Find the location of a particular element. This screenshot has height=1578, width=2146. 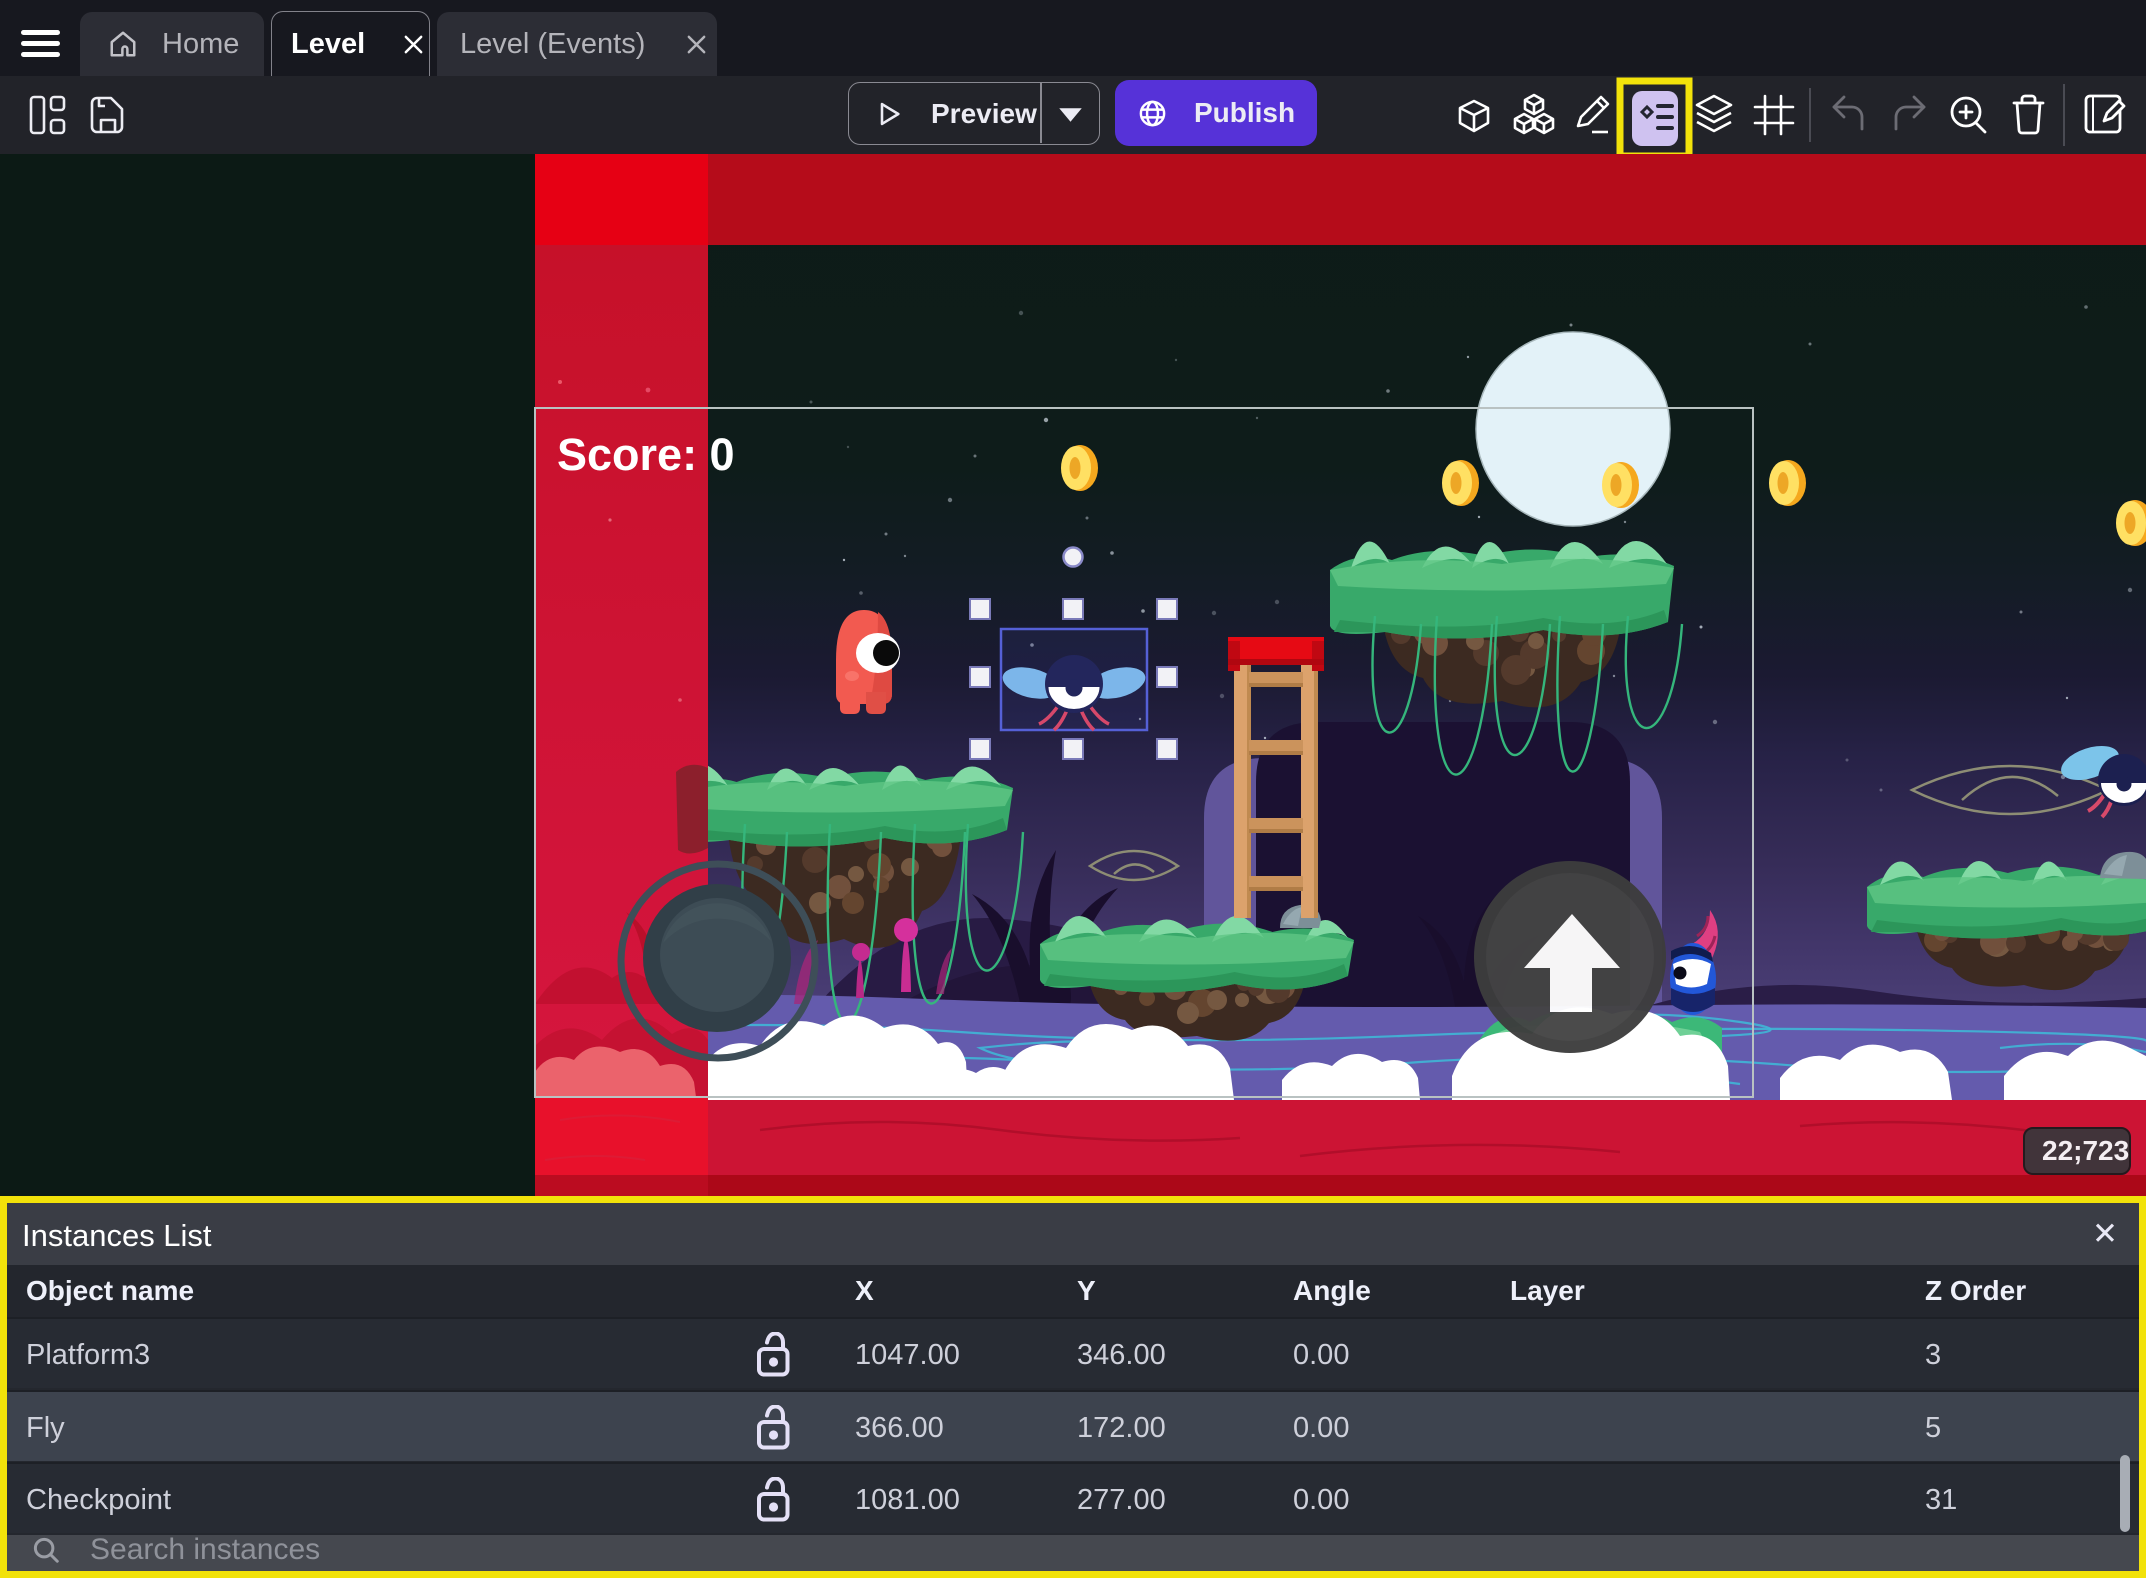

svg-text: 22;723 is located at coordinates (2085, 1150).